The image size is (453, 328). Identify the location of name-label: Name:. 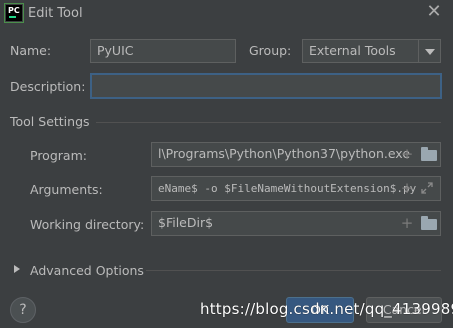
(31, 50).